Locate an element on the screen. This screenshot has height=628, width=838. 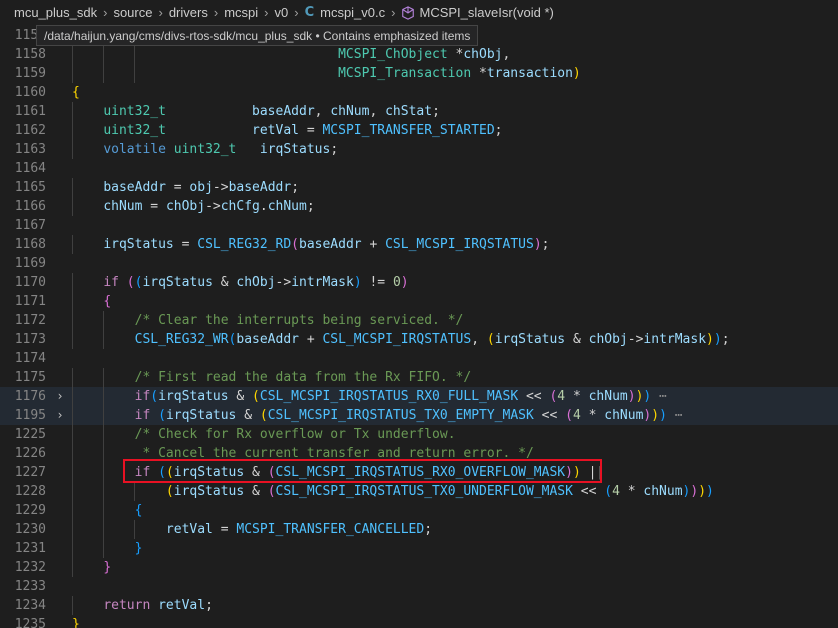
breadcrumb-file: mcspi_v0.c is located at coordinates (352, 12).